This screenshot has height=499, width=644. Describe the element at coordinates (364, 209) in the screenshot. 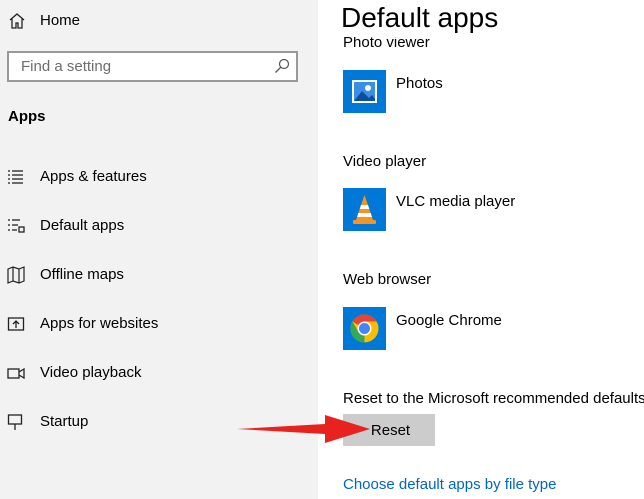

I see `vlc-icon` at that location.